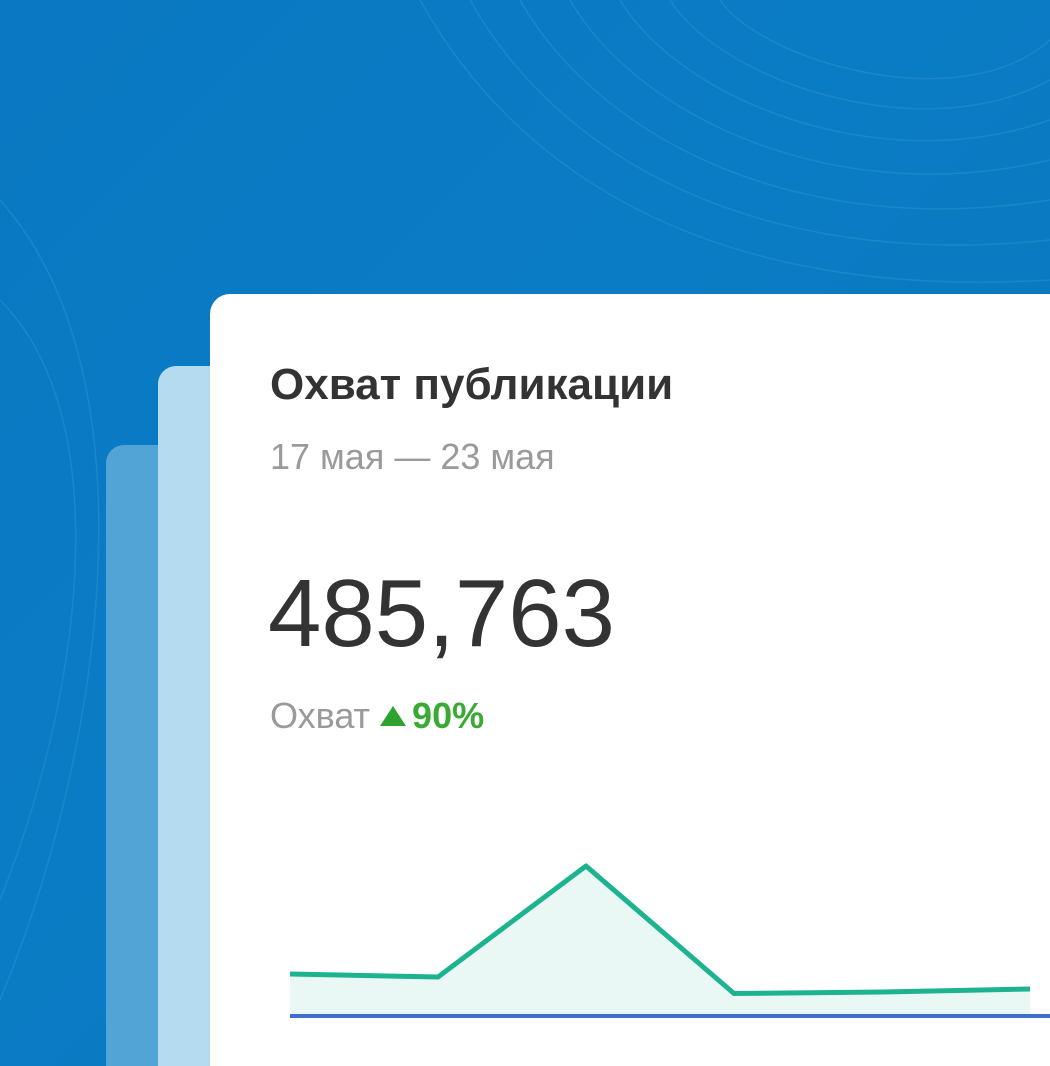 This screenshot has width=1050, height=1066. What do you see at coordinates (442, 613) in the screenshot?
I see `reach-value: 485,763` at bounding box center [442, 613].